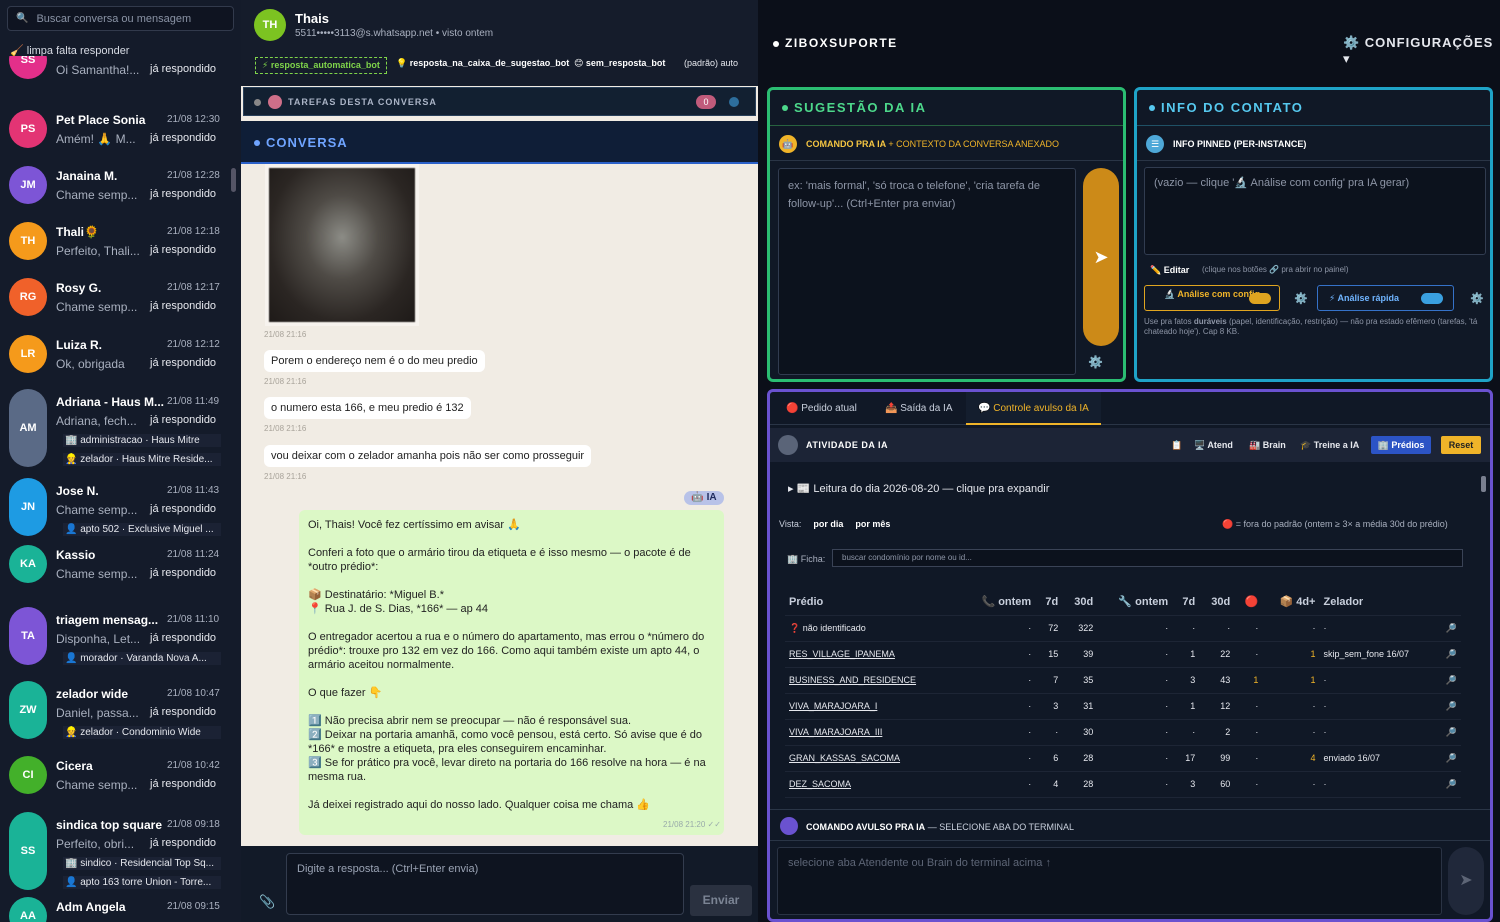  Describe the element at coordinates (1101, 257) in the screenshot. I see `send-command-button: ➤` at that location.